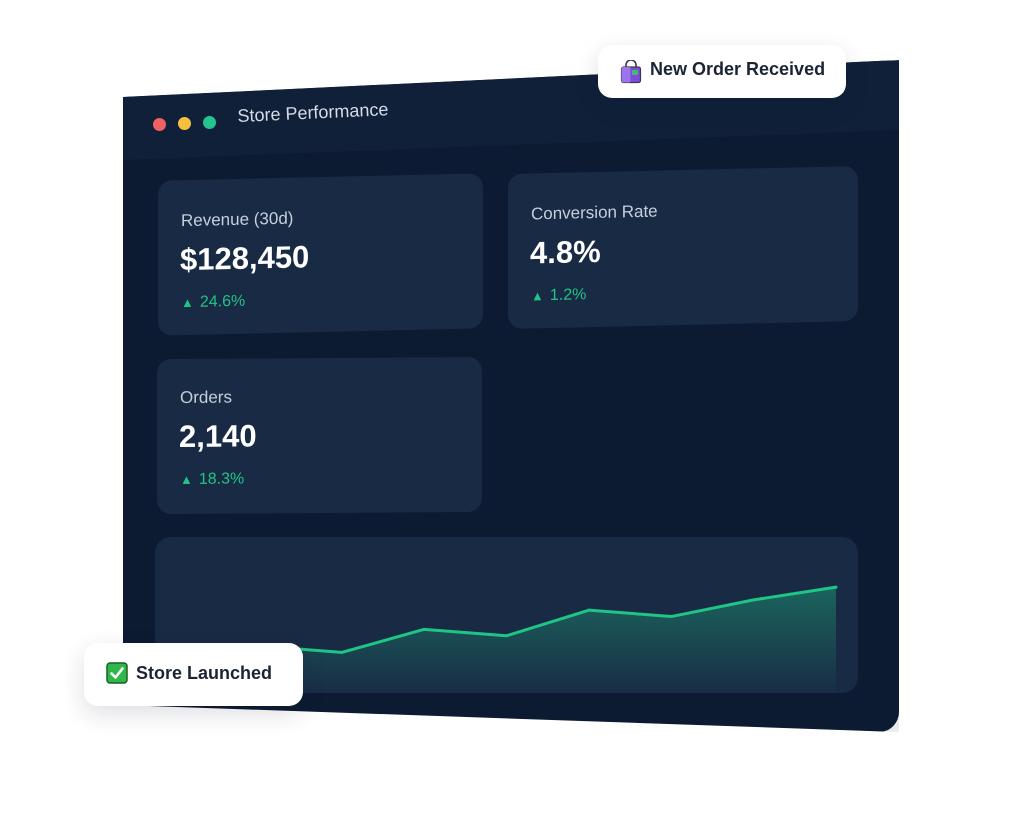 The image size is (1024, 819). I want to click on conversion-rate-card: Conversion Rate 4.8% ▲ 1.2%, so click(683, 247).